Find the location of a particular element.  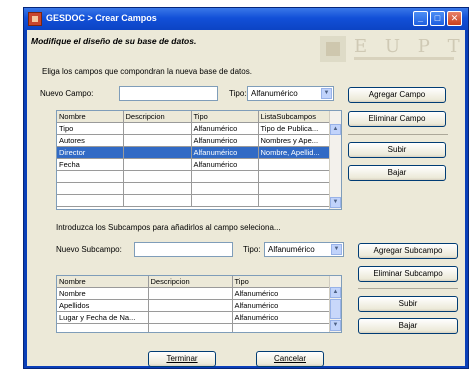

table-row: Lugar y Fecha de Na... Alfanumérico is located at coordinates (194, 317).